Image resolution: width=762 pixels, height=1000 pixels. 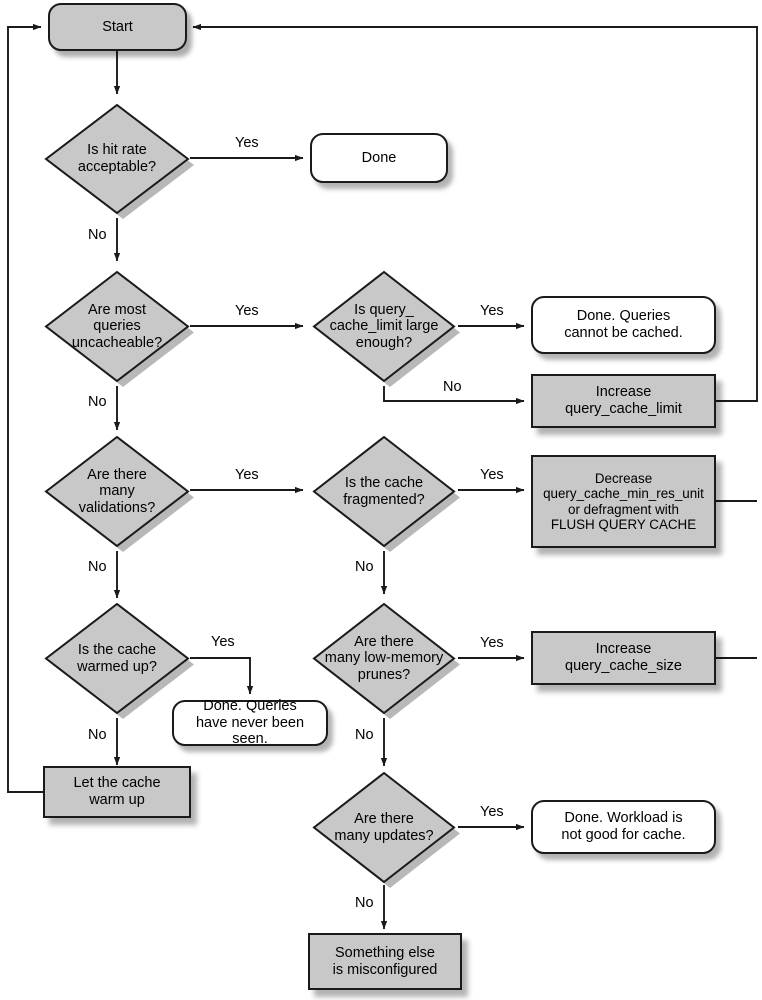 What do you see at coordinates (97, 235) in the screenshot?
I see `edge-label-hitrate-no: No` at bounding box center [97, 235].